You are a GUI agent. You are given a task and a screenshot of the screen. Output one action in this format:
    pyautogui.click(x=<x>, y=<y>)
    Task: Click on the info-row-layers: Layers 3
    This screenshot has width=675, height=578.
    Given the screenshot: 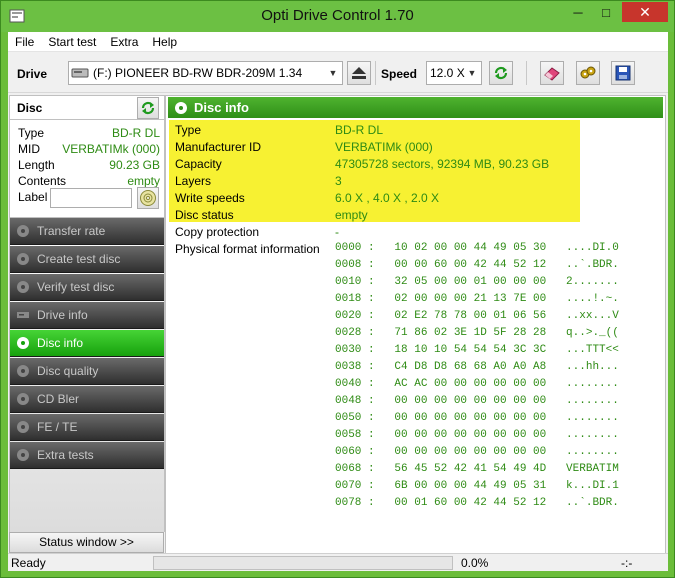 What is the action you would take?
    pyautogui.click(x=415, y=182)
    